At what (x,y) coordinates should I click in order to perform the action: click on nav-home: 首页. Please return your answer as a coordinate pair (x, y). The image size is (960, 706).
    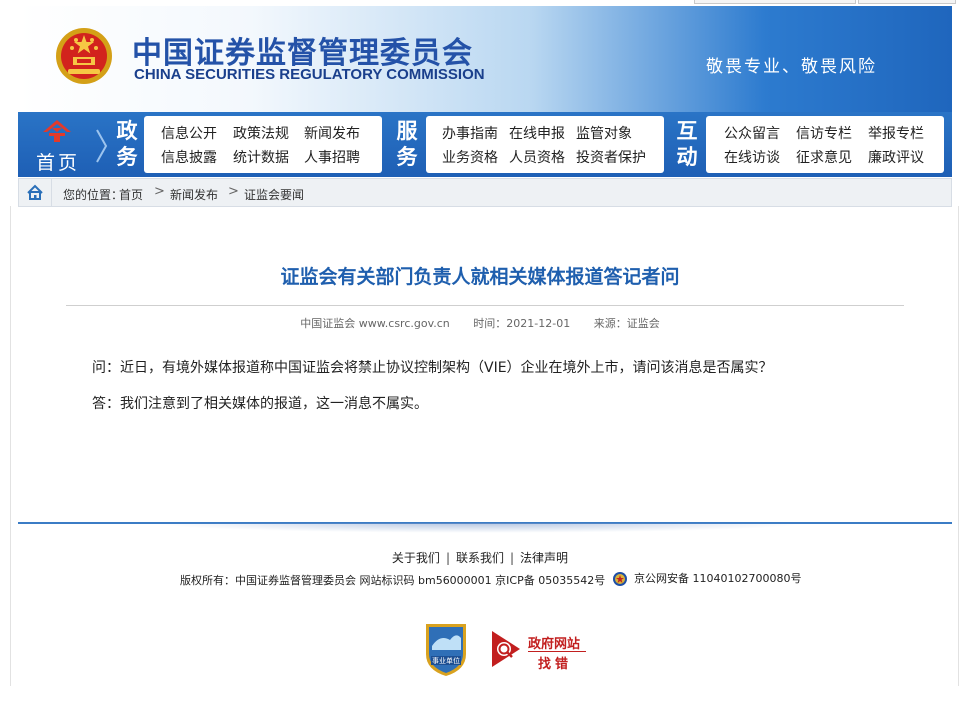
    Looking at the image, I should click on (63, 144).